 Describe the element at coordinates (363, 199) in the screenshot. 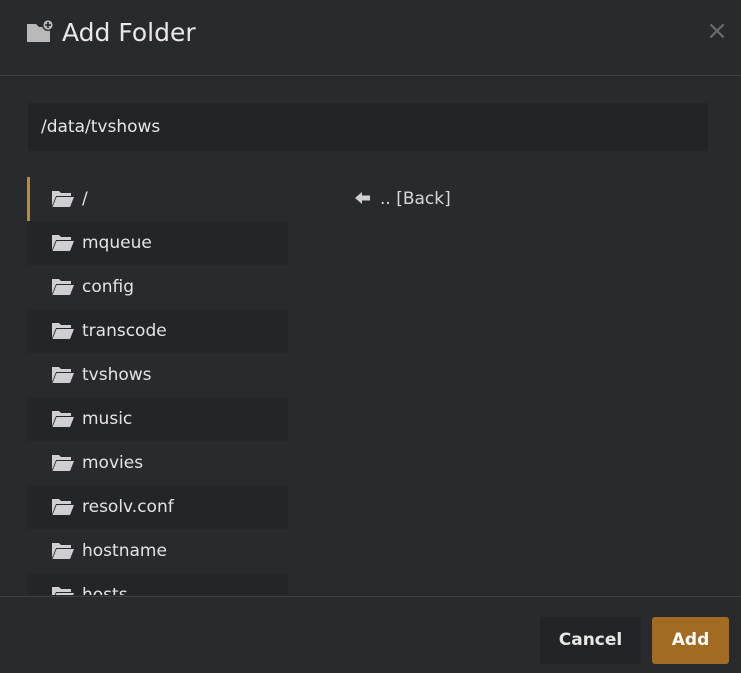

I see `arrow-left-icon` at that location.